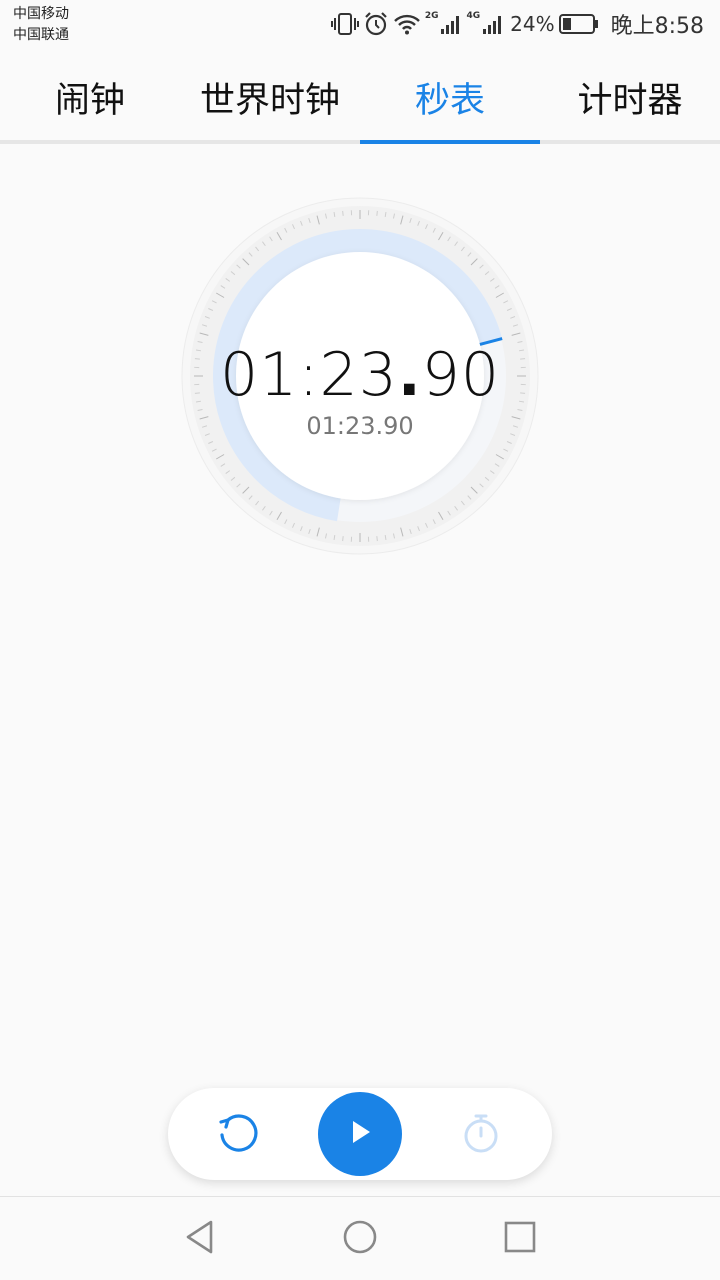 This screenshot has height=1280, width=720. What do you see at coordinates (41, 14) in the screenshot?
I see `carrier-1: 中国移动` at bounding box center [41, 14].